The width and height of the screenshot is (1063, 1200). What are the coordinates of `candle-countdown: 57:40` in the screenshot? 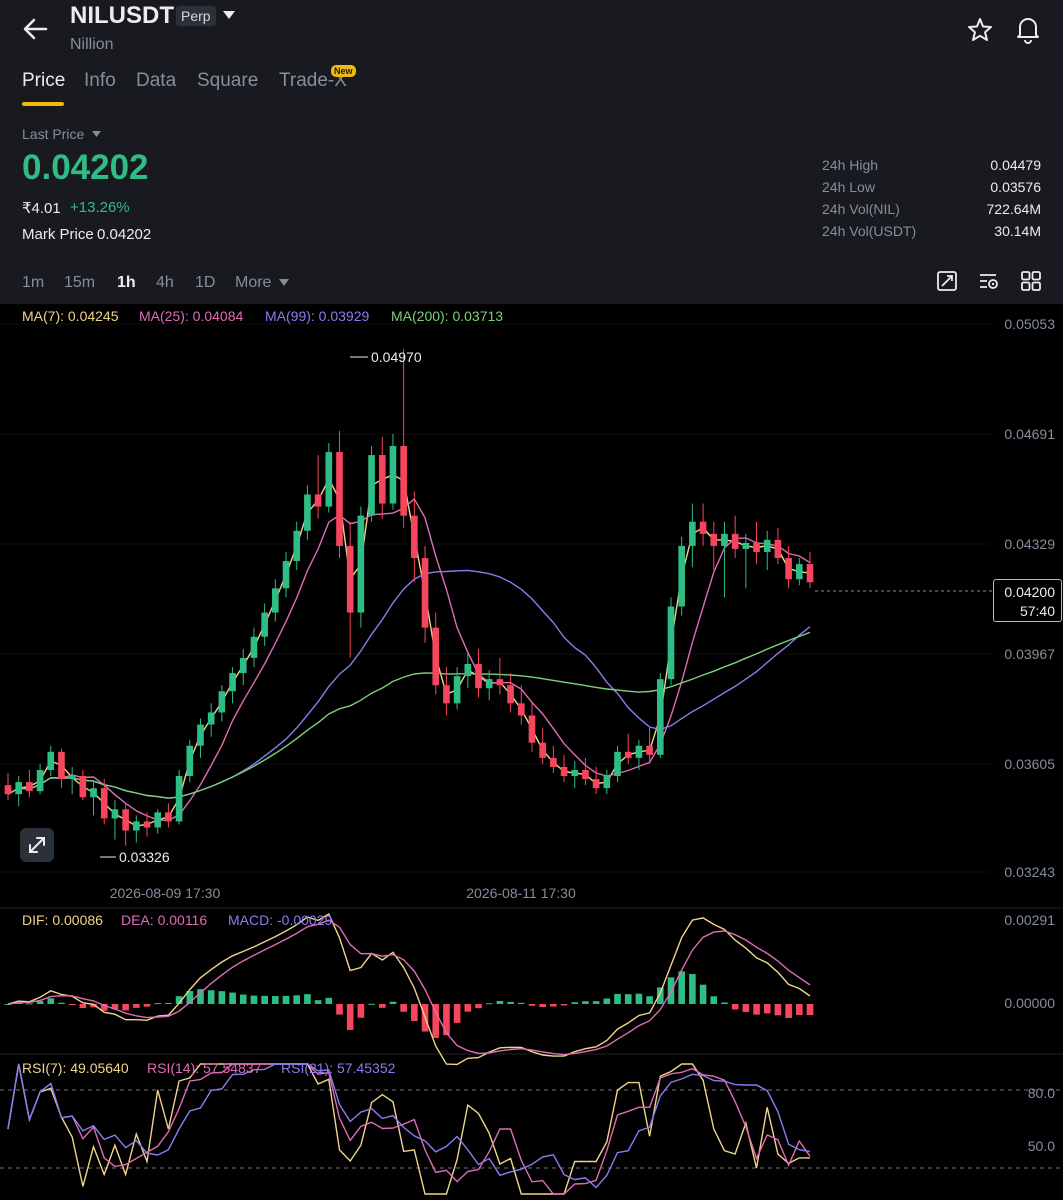 It's located at (1037, 611).